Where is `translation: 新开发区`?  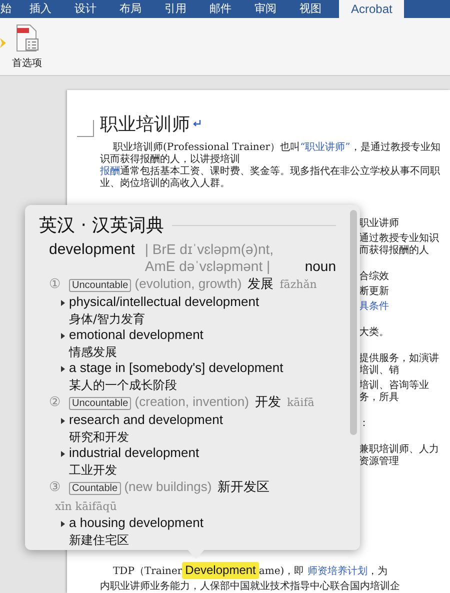 translation: 新开发区 is located at coordinates (244, 487).